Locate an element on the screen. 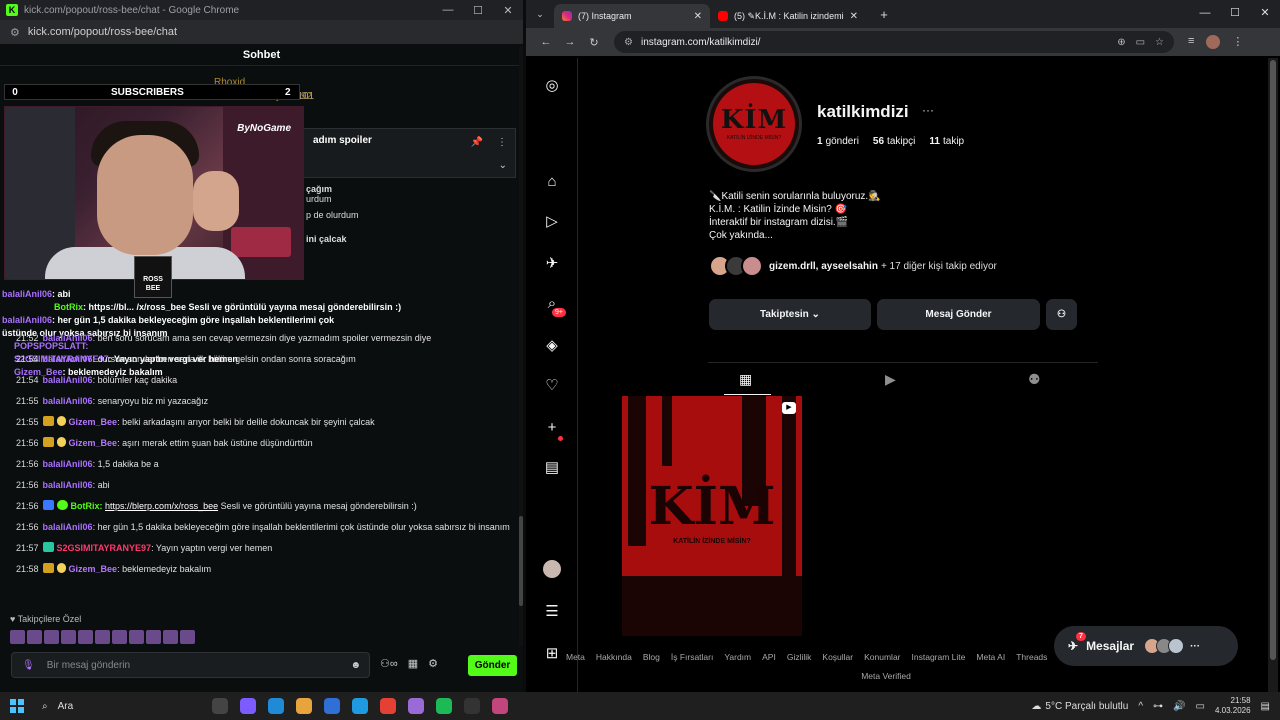 This screenshot has width=1280, height=720. profile-avatar is located at coordinates (1213, 42).